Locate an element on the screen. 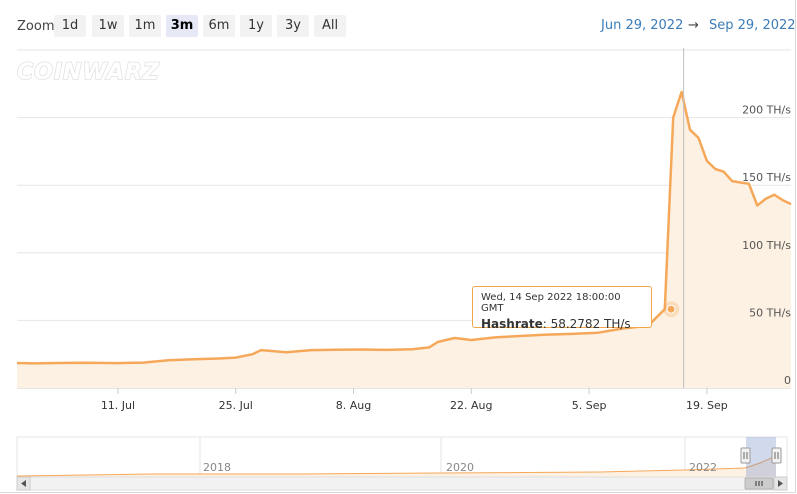  scrollbar is located at coordinates (402, 483).